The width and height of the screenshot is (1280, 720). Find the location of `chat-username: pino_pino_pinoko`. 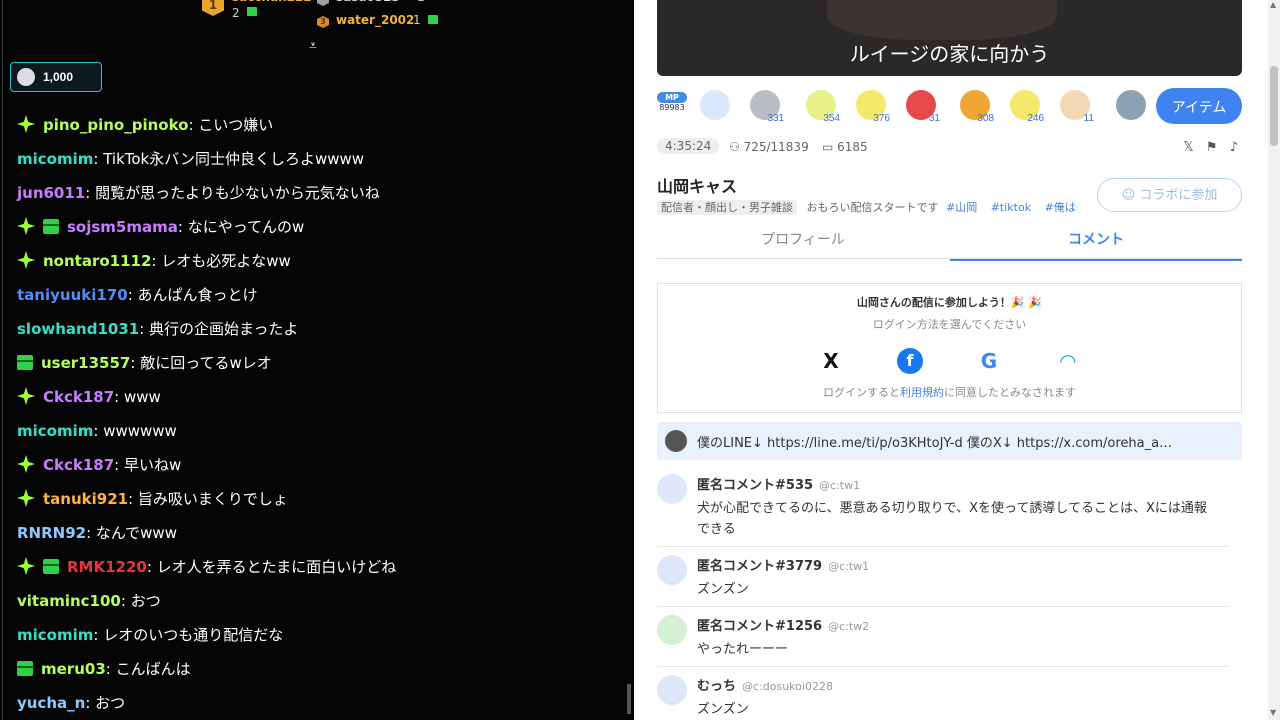

chat-username: pino_pino_pinoko is located at coordinates (115, 125).